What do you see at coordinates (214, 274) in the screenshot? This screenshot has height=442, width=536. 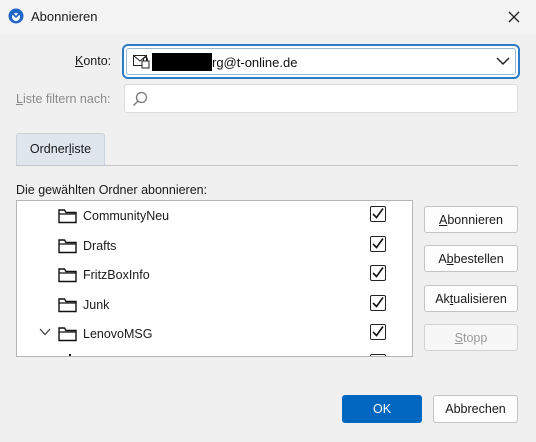 I see `tree-row: FritzBoxInfo` at bounding box center [214, 274].